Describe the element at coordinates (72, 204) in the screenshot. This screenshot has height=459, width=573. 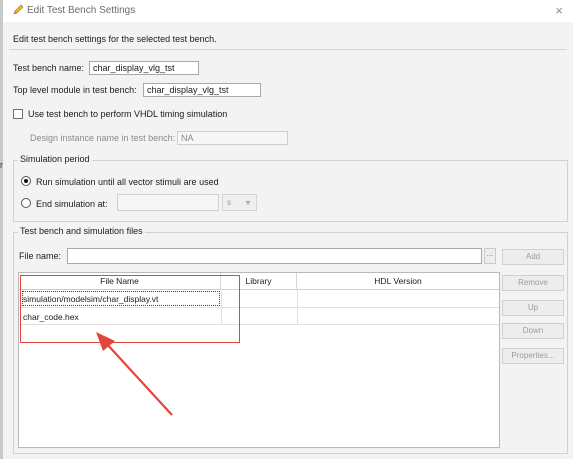
I see `end-at-label: End simulation at:` at that location.